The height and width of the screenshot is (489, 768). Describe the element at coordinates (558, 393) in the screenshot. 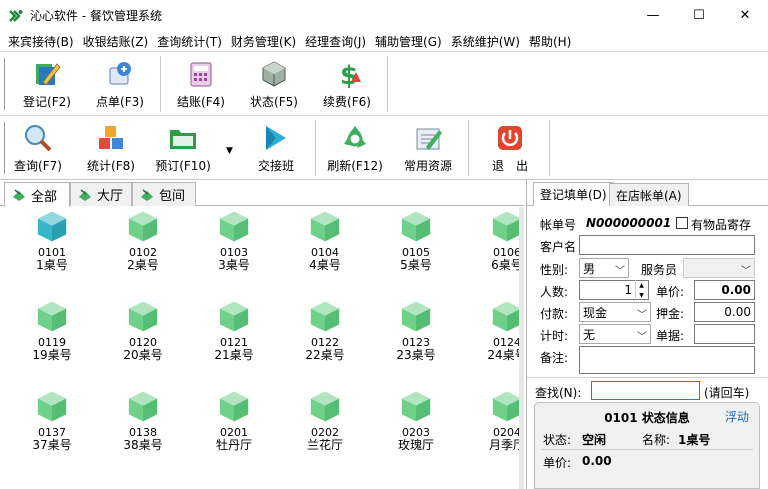

I see `search-label: 查找(N):` at that location.